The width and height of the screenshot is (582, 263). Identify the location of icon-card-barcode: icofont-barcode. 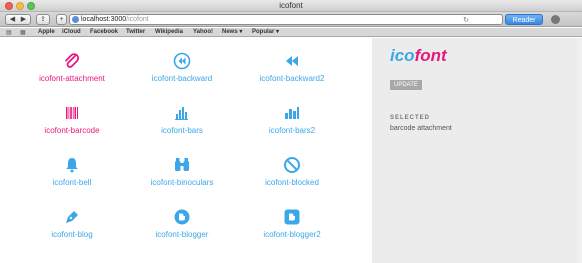
(72, 119).